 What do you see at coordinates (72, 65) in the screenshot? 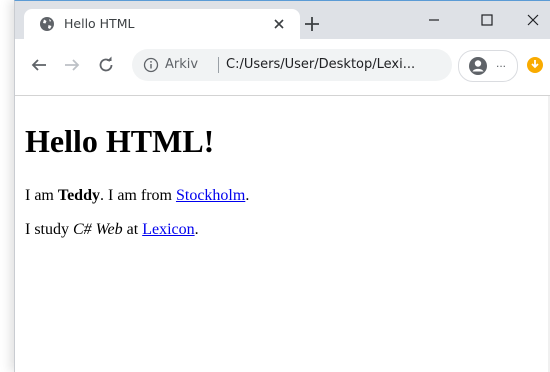
I see `forward-arrow-icon` at bounding box center [72, 65].